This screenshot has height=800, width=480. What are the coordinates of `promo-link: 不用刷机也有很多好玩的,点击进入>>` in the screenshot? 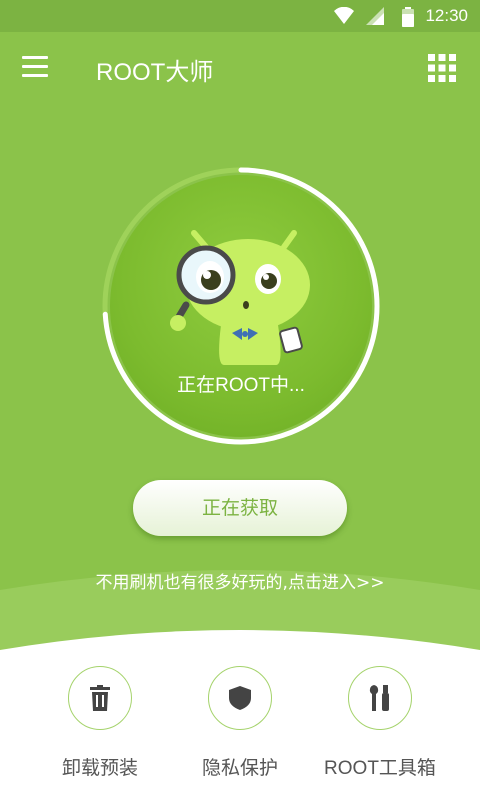 It's located at (240, 580).